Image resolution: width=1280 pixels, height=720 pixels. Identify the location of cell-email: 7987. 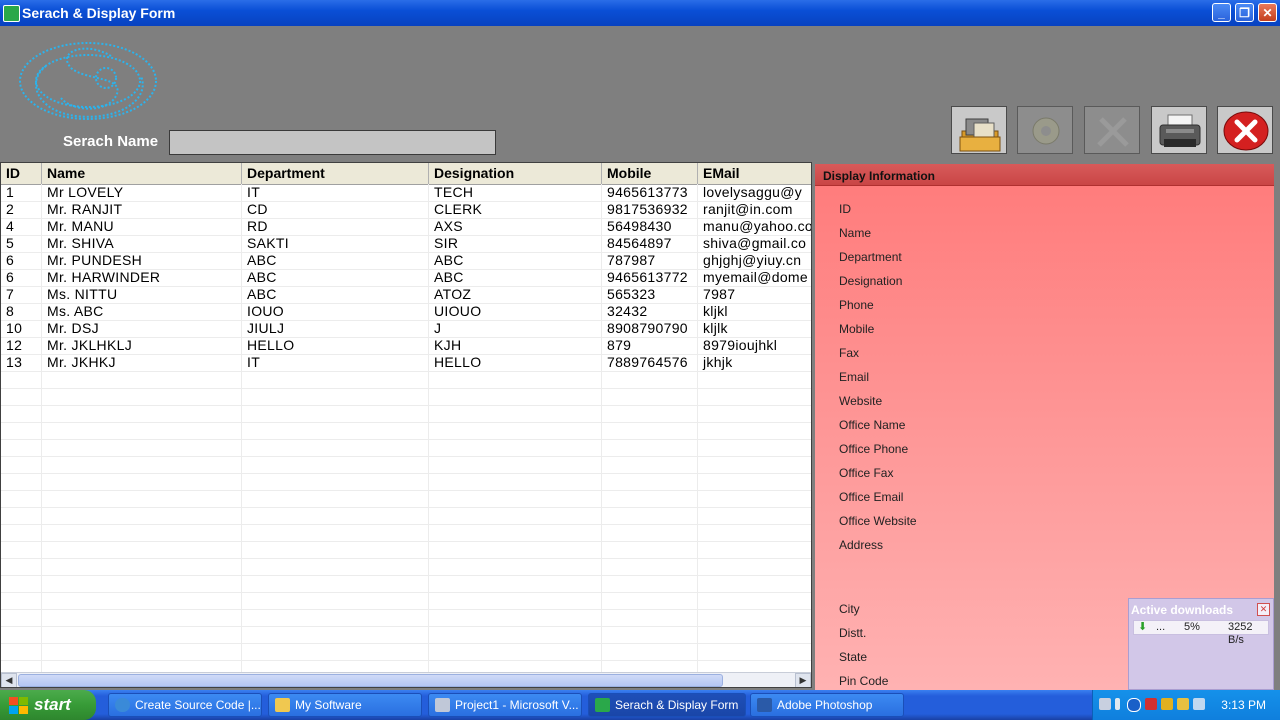
(755, 294).